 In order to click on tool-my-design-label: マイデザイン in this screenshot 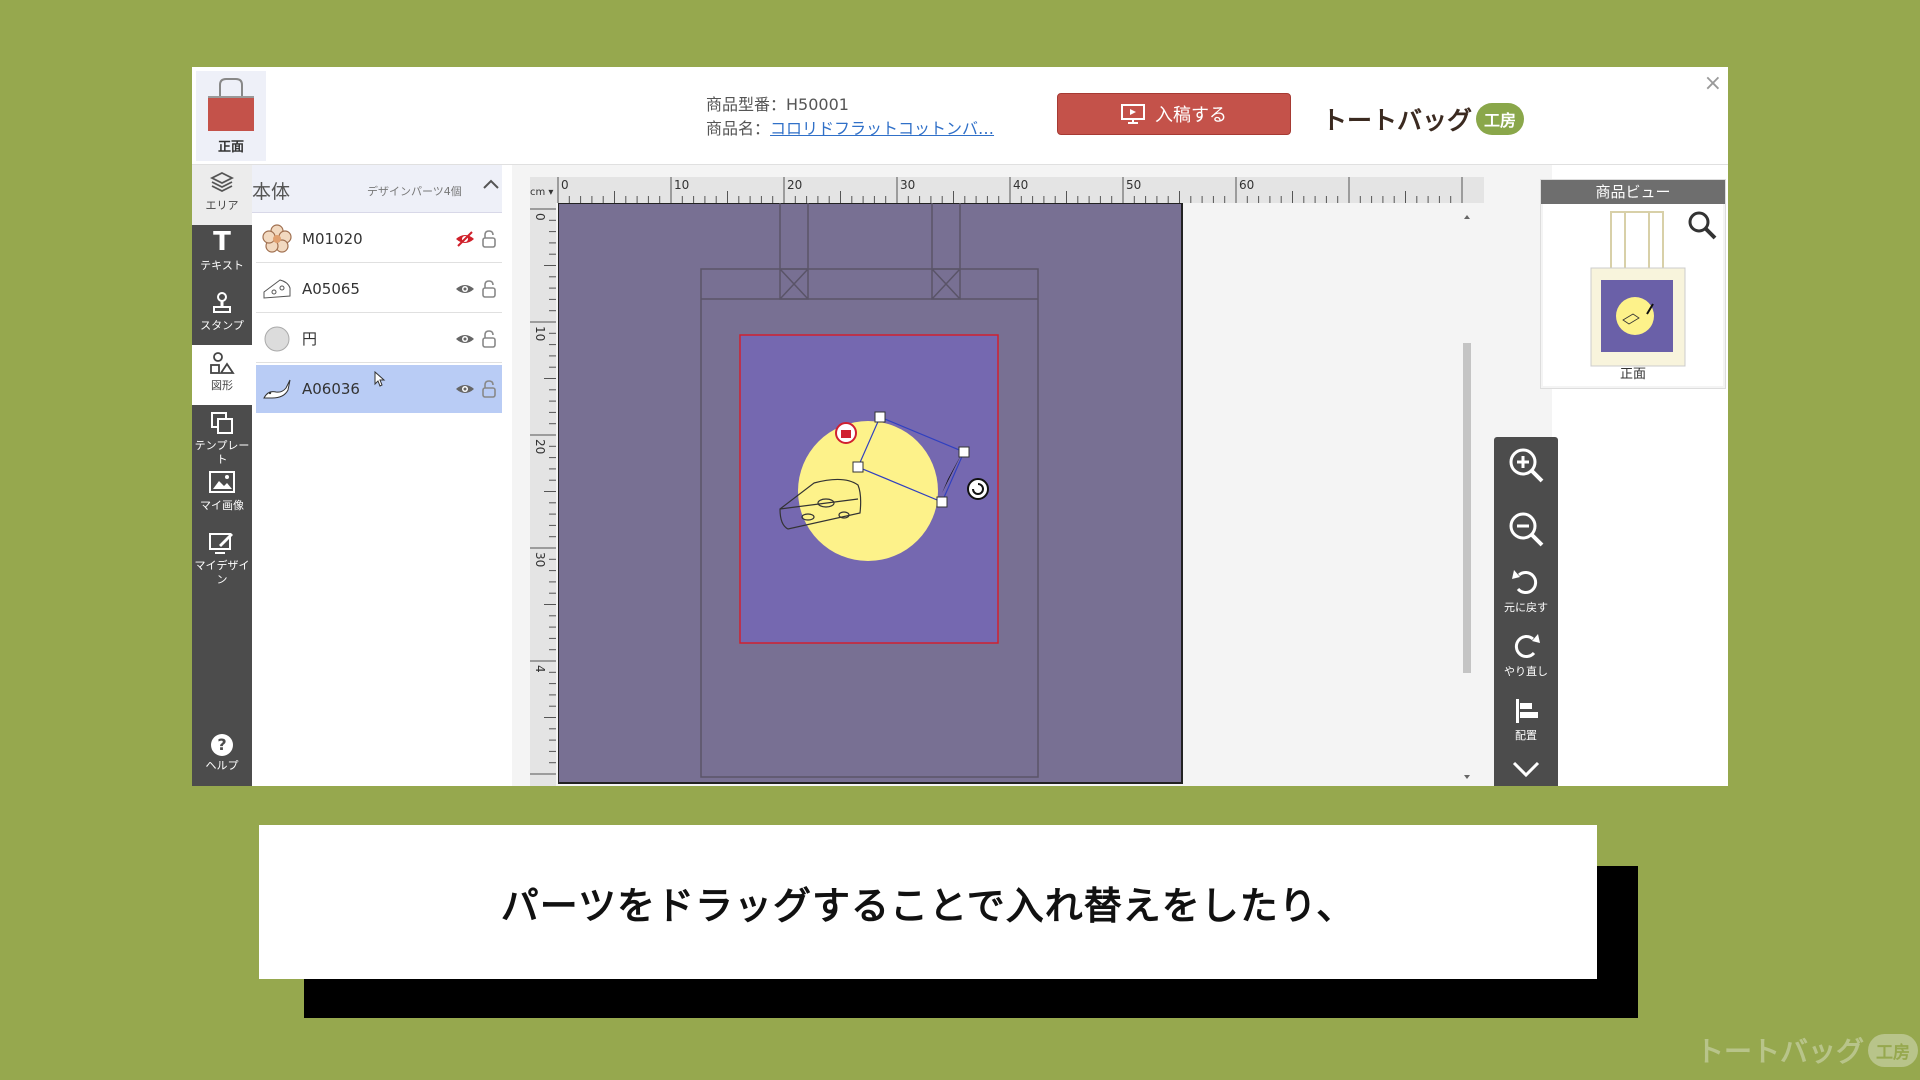, I will do `click(222, 572)`.